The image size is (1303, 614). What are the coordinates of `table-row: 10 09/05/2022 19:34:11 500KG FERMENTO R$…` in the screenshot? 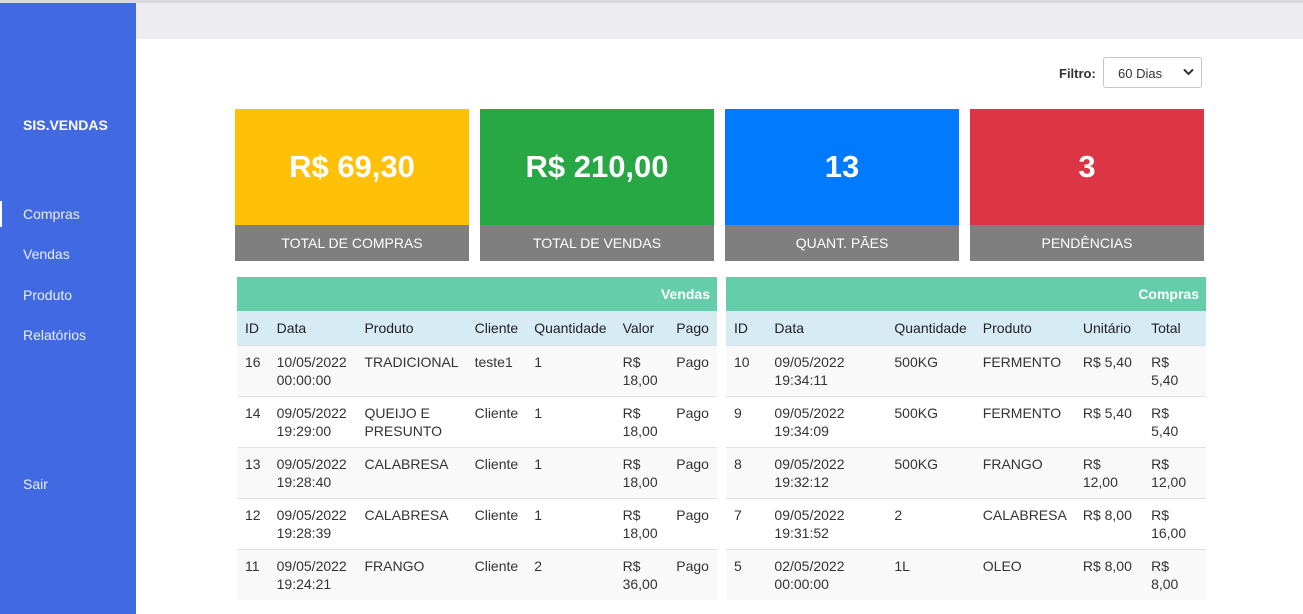 It's located at (966, 370).